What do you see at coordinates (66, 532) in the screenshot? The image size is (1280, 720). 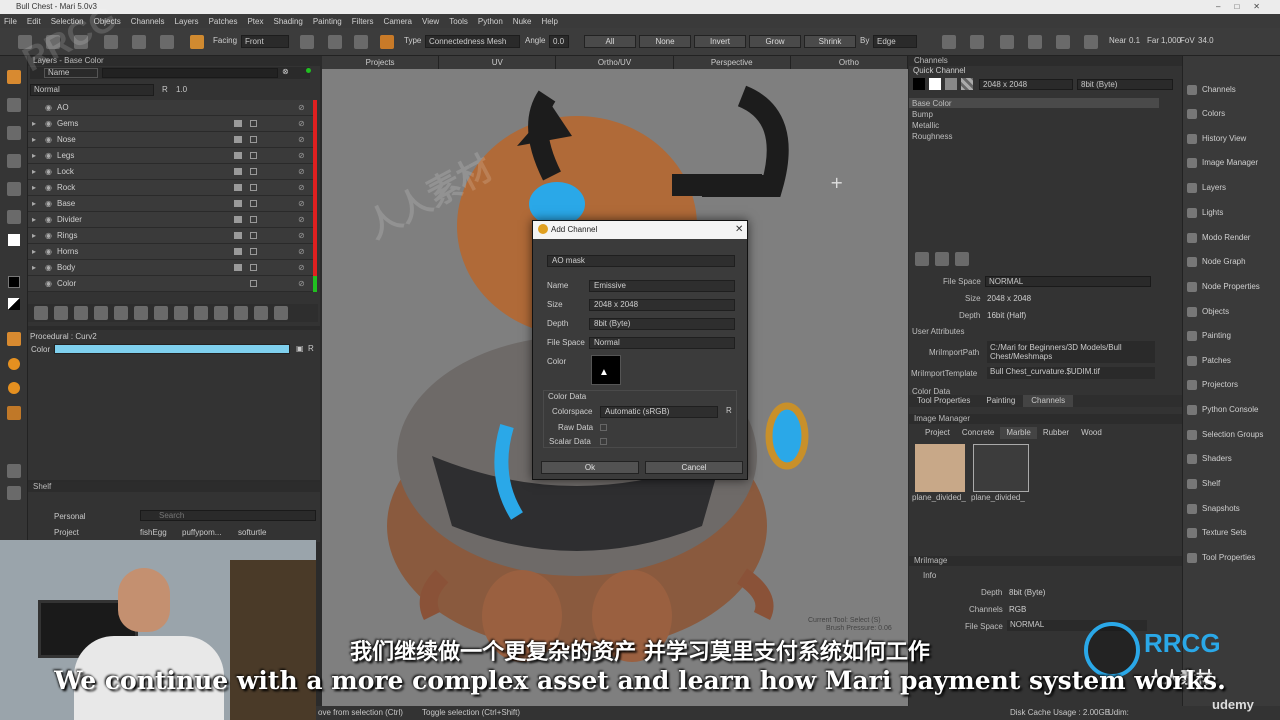 I see `shelf-project: Project` at bounding box center [66, 532].